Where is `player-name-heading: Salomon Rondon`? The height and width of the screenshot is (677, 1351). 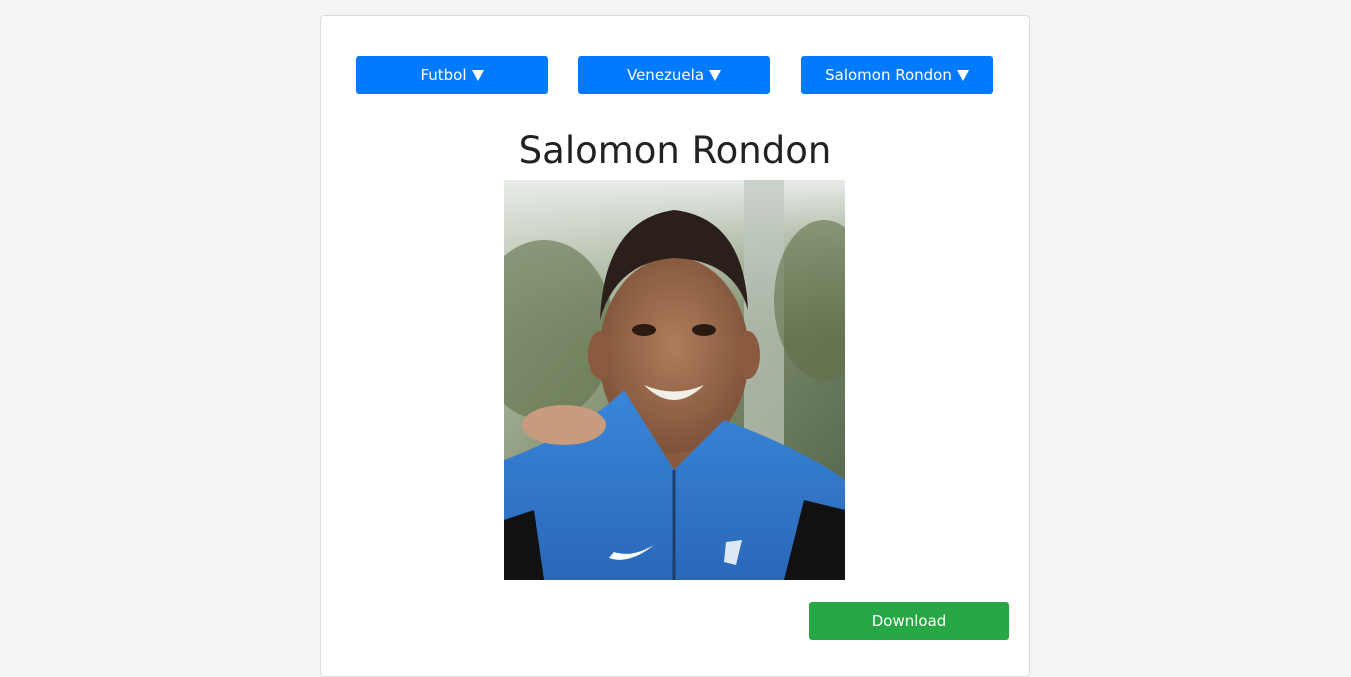
player-name-heading: Salomon Rondon is located at coordinates (675, 150).